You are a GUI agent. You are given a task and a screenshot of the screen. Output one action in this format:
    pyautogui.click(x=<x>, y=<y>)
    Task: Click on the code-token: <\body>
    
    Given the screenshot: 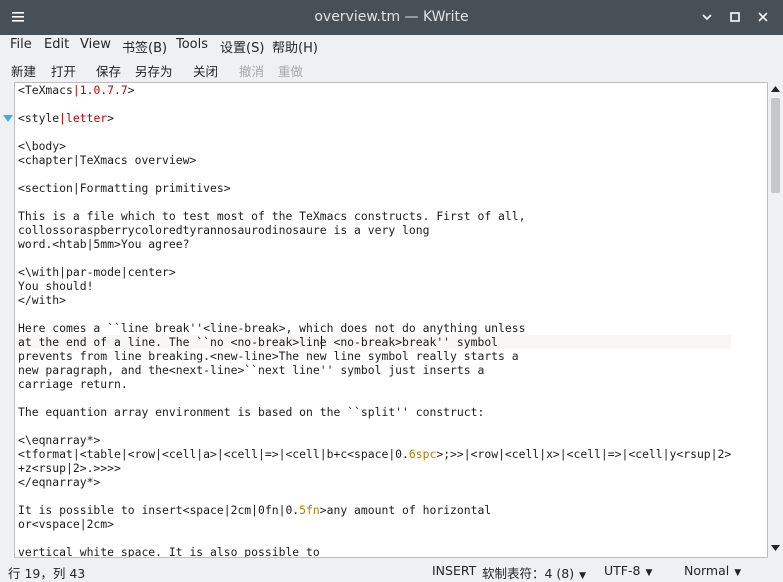 What is the action you would take?
    pyautogui.click(x=42, y=146)
    